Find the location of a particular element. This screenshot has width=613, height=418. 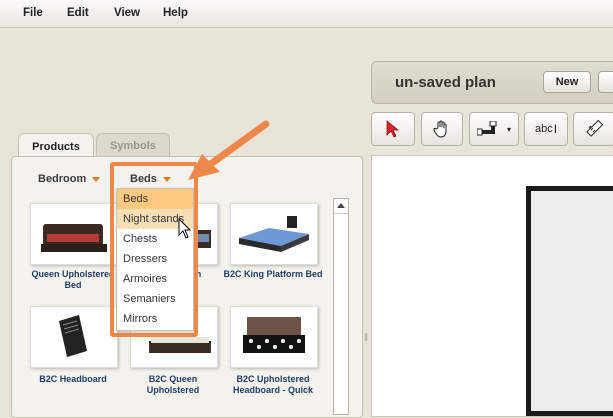

new-button: New is located at coordinates (567, 82).